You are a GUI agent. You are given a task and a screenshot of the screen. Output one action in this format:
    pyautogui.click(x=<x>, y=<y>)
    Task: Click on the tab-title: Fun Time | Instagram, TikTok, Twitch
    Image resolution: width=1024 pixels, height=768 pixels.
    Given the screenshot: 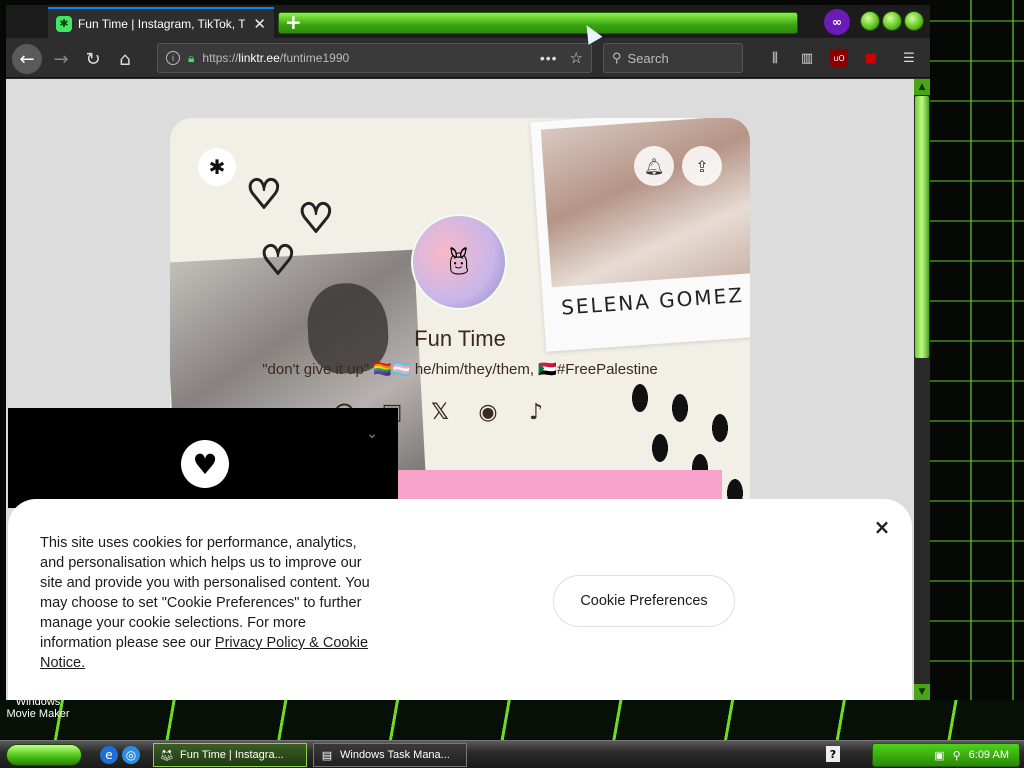 What is the action you would take?
    pyautogui.click(x=161, y=23)
    